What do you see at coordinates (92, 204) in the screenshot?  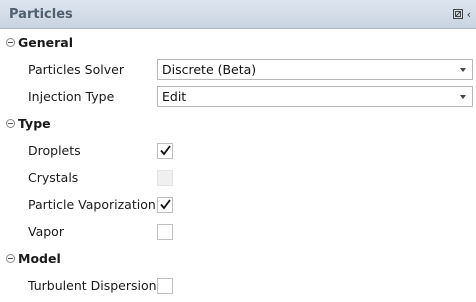 I see `particle-vaporization-label: Particle Vaporization` at bounding box center [92, 204].